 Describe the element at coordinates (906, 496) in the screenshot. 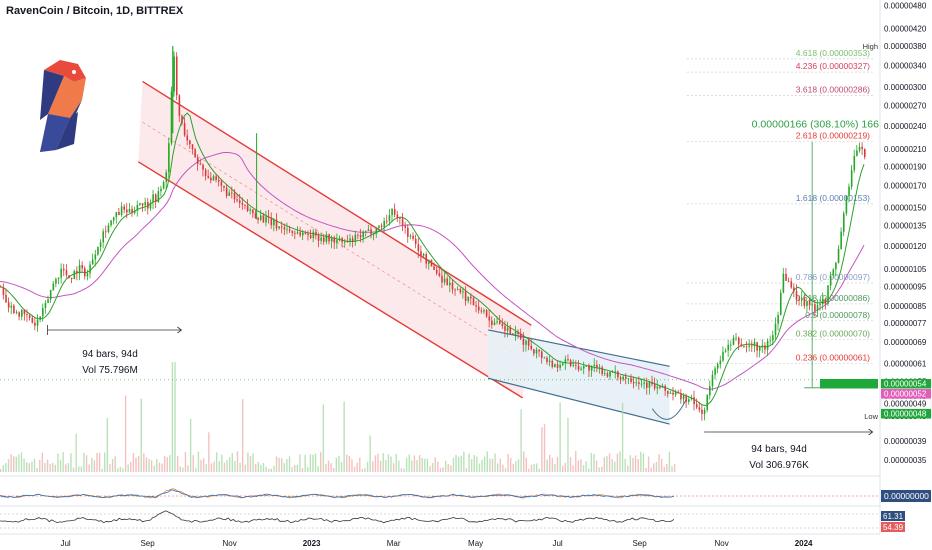

I see `osc1-value-text: 0.00000000` at that location.